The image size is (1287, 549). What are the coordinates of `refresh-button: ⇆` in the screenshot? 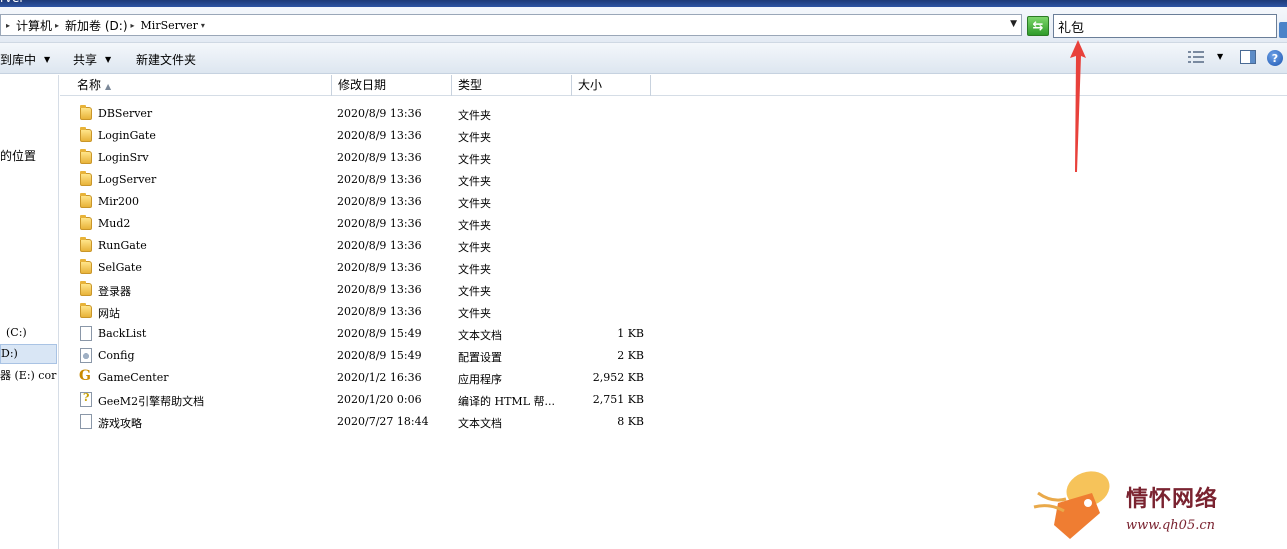 It's located at (1038, 26).